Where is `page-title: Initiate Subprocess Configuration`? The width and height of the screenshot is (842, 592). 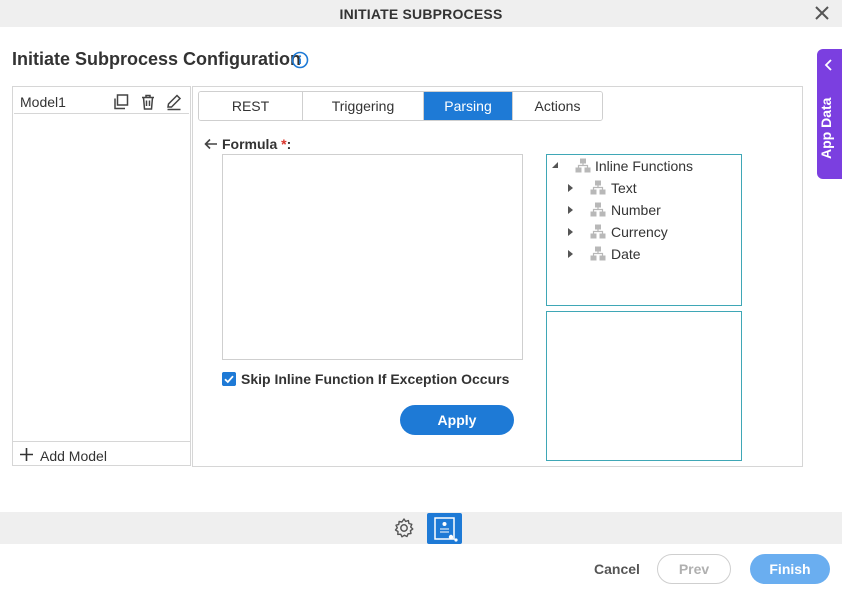
page-title: Initiate Subprocess Configuration is located at coordinates (157, 59).